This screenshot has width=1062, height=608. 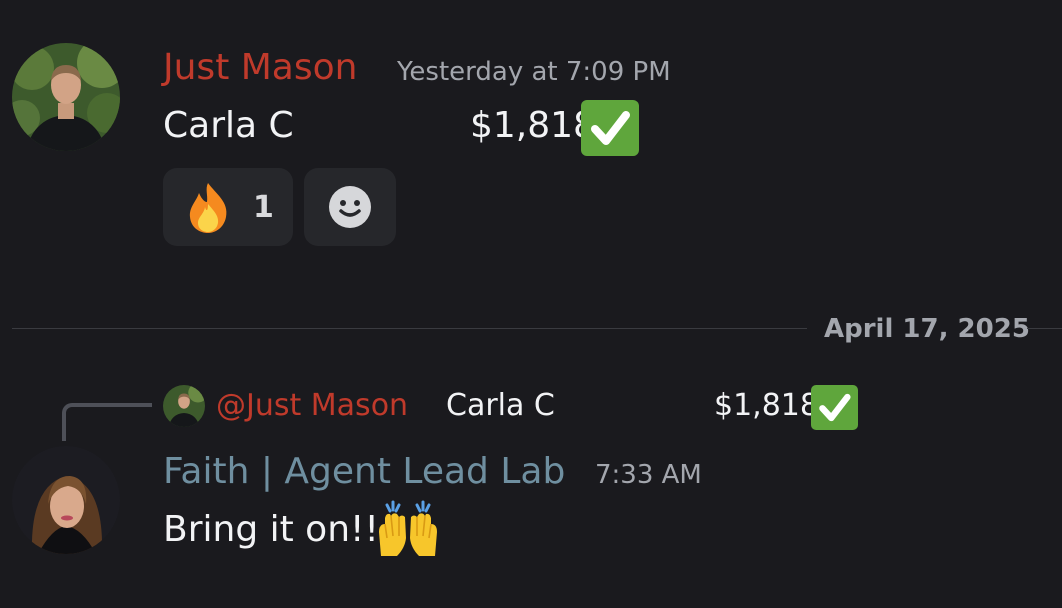 What do you see at coordinates (228, 125) in the screenshot?
I see `message-text-name: Carla C` at bounding box center [228, 125].